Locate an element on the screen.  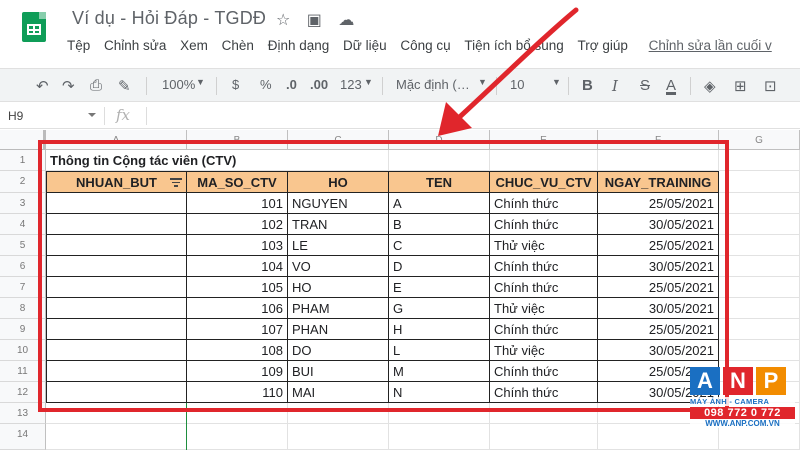
menu-insert: Chèn is located at coordinates (238, 45).